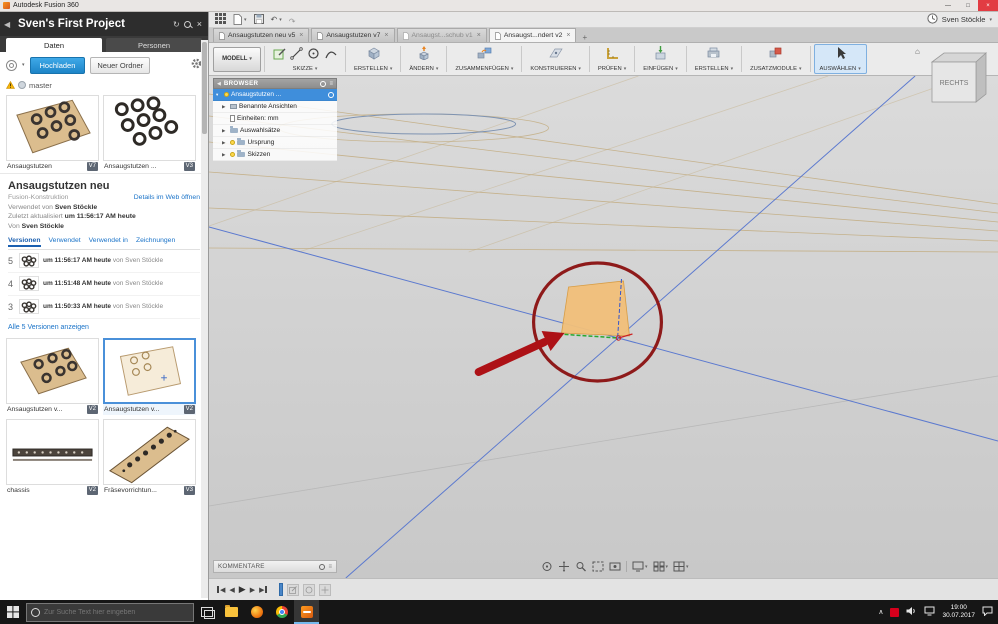 The image size is (998, 624). I want to click on toolbar-group-erstellen: ERSTELLEN ▾, so click(373, 59).